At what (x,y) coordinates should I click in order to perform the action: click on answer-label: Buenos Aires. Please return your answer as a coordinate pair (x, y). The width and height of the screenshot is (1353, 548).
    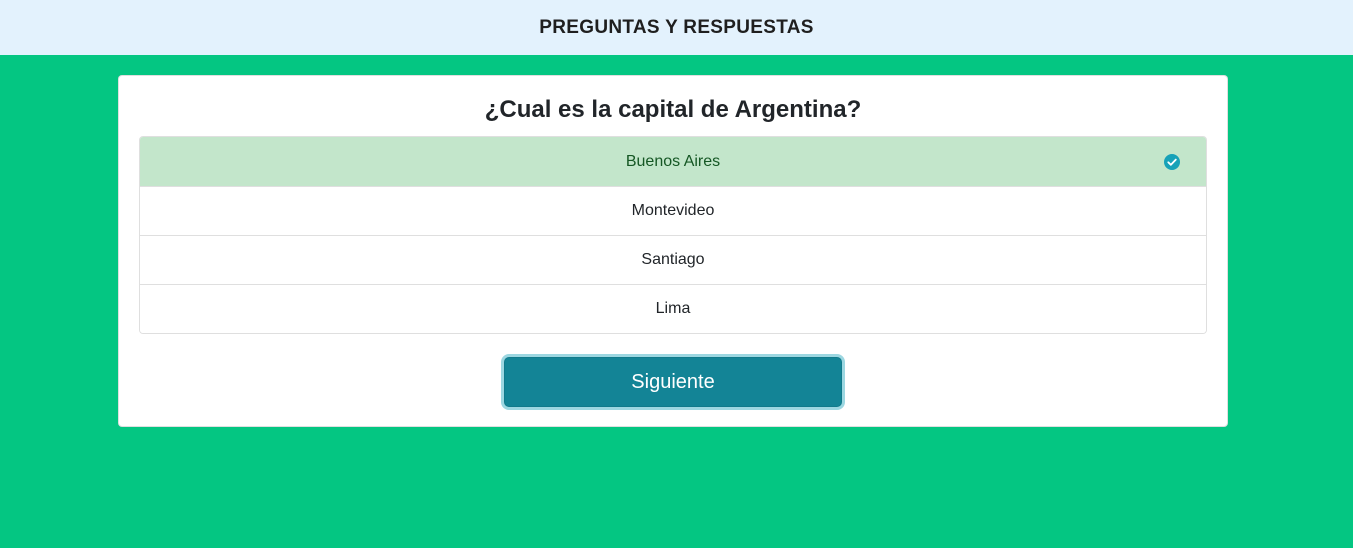
    Looking at the image, I should click on (673, 161).